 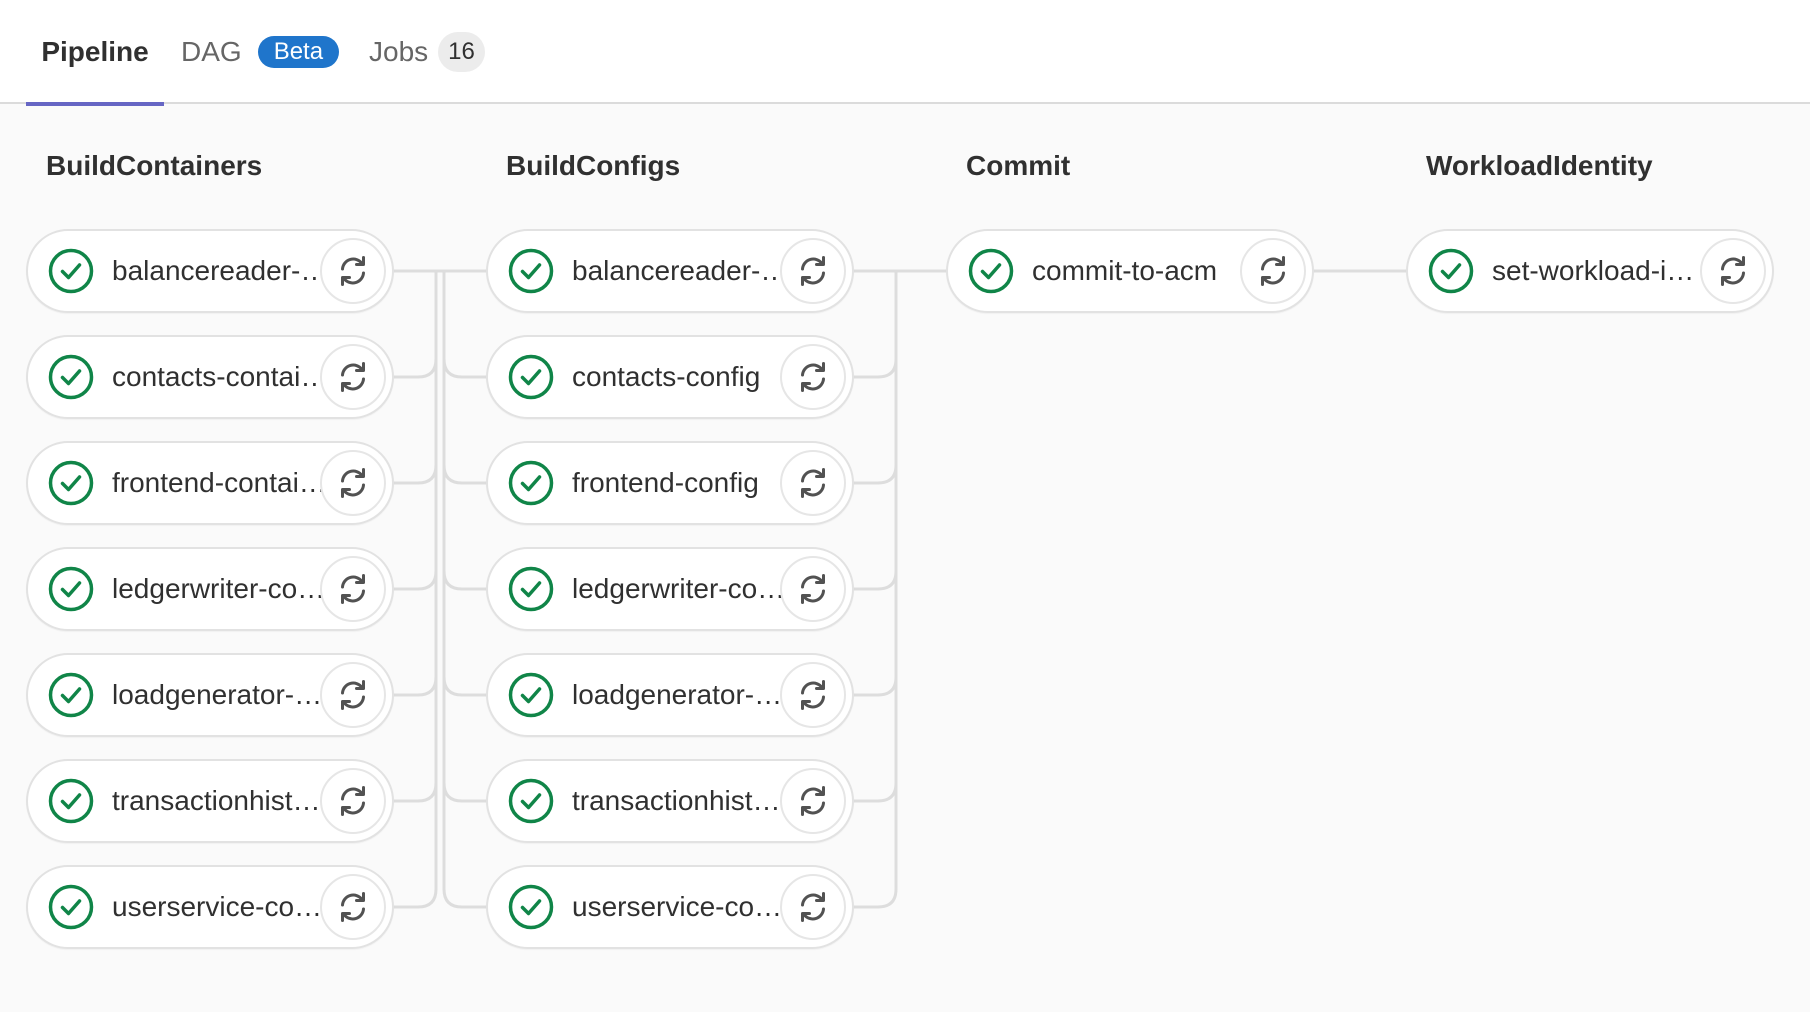 What do you see at coordinates (593, 165) in the screenshot?
I see `stage-title-buildconfigs: BuildConfigs` at bounding box center [593, 165].